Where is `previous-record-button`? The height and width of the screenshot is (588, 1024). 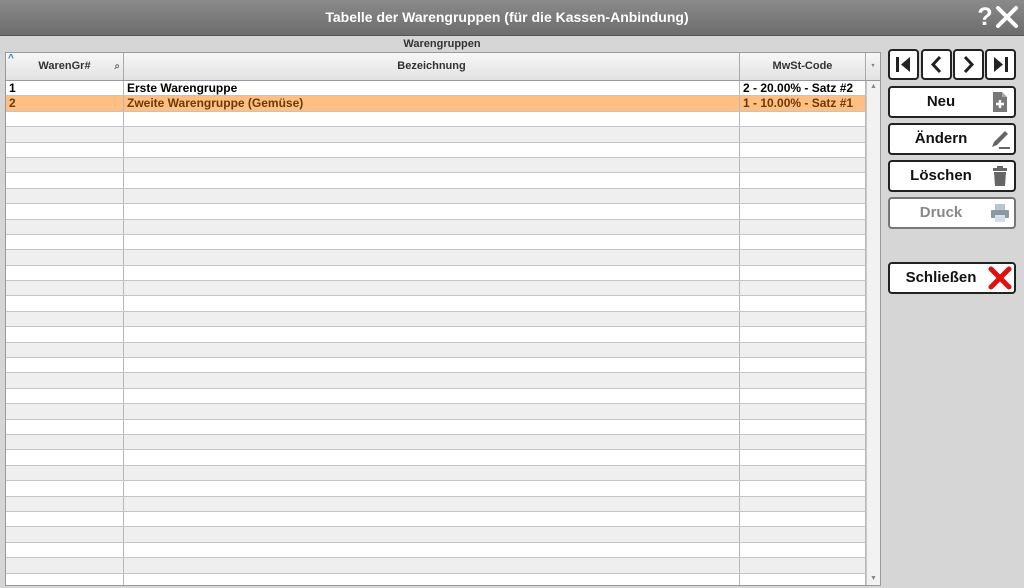 previous-record-button is located at coordinates (936, 64).